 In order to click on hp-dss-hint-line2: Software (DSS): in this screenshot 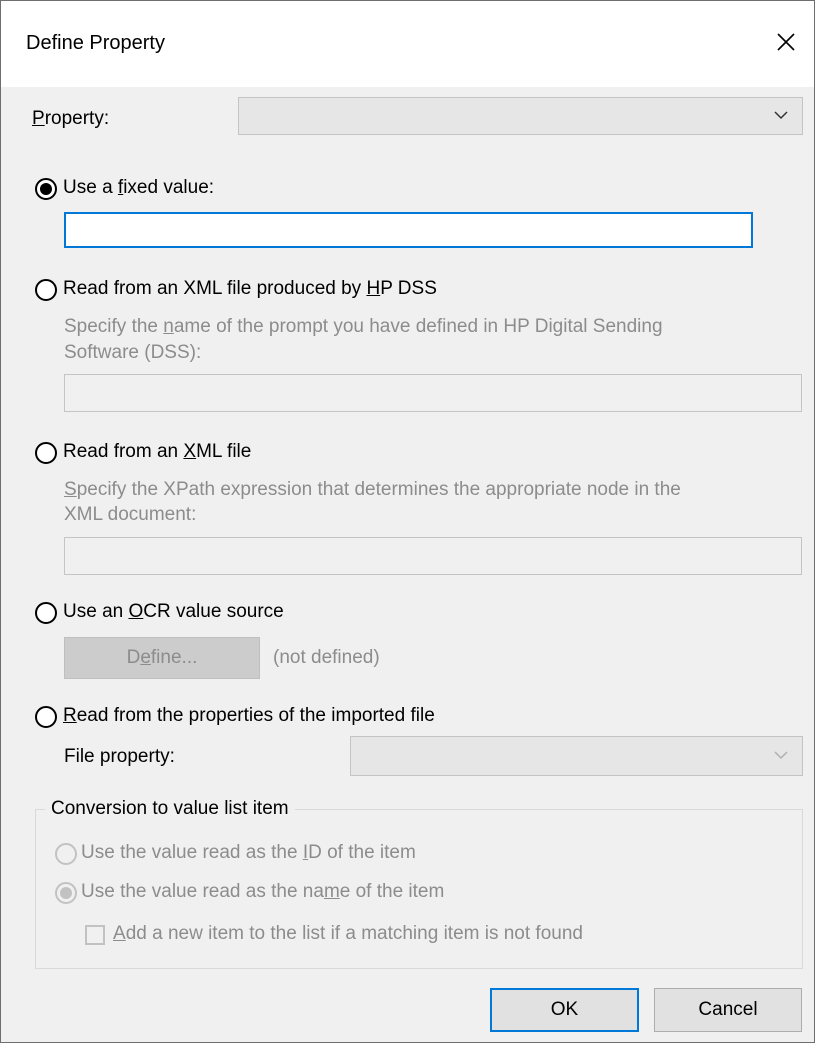, I will do `click(133, 352)`.